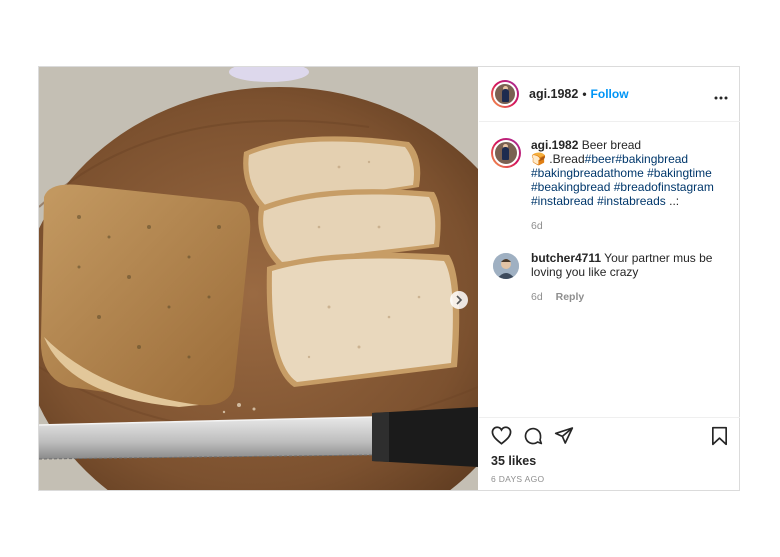 This screenshot has height=557, width=780. What do you see at coordinates (537, 226) in the screenshot?
I see `caption-age-text: 6d` at bounding box center [537, 226].